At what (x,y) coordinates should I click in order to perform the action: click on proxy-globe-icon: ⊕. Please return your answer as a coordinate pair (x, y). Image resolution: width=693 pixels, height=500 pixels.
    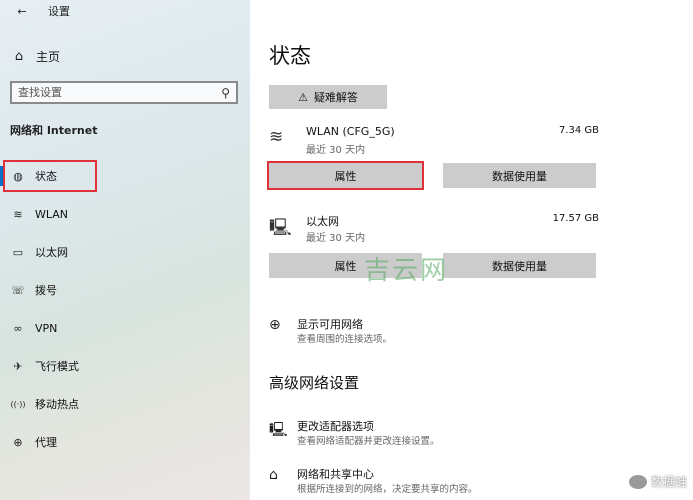
    Looking at the image, I should click on (18, 442).